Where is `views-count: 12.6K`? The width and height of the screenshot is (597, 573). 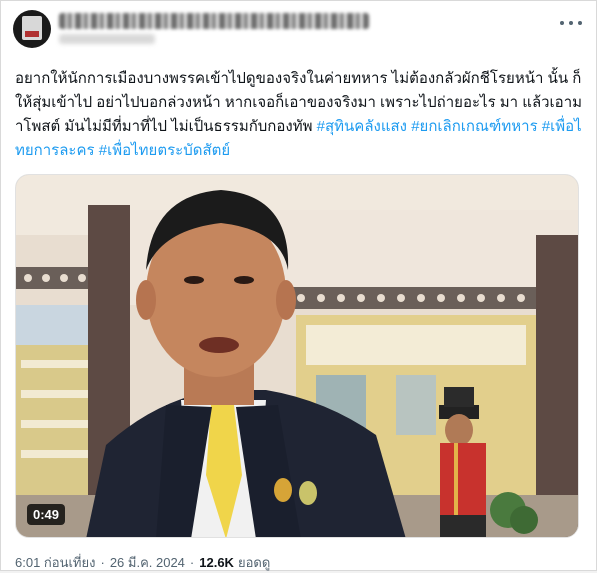 views-count: 12.6K is located at coordinates (216, 562).